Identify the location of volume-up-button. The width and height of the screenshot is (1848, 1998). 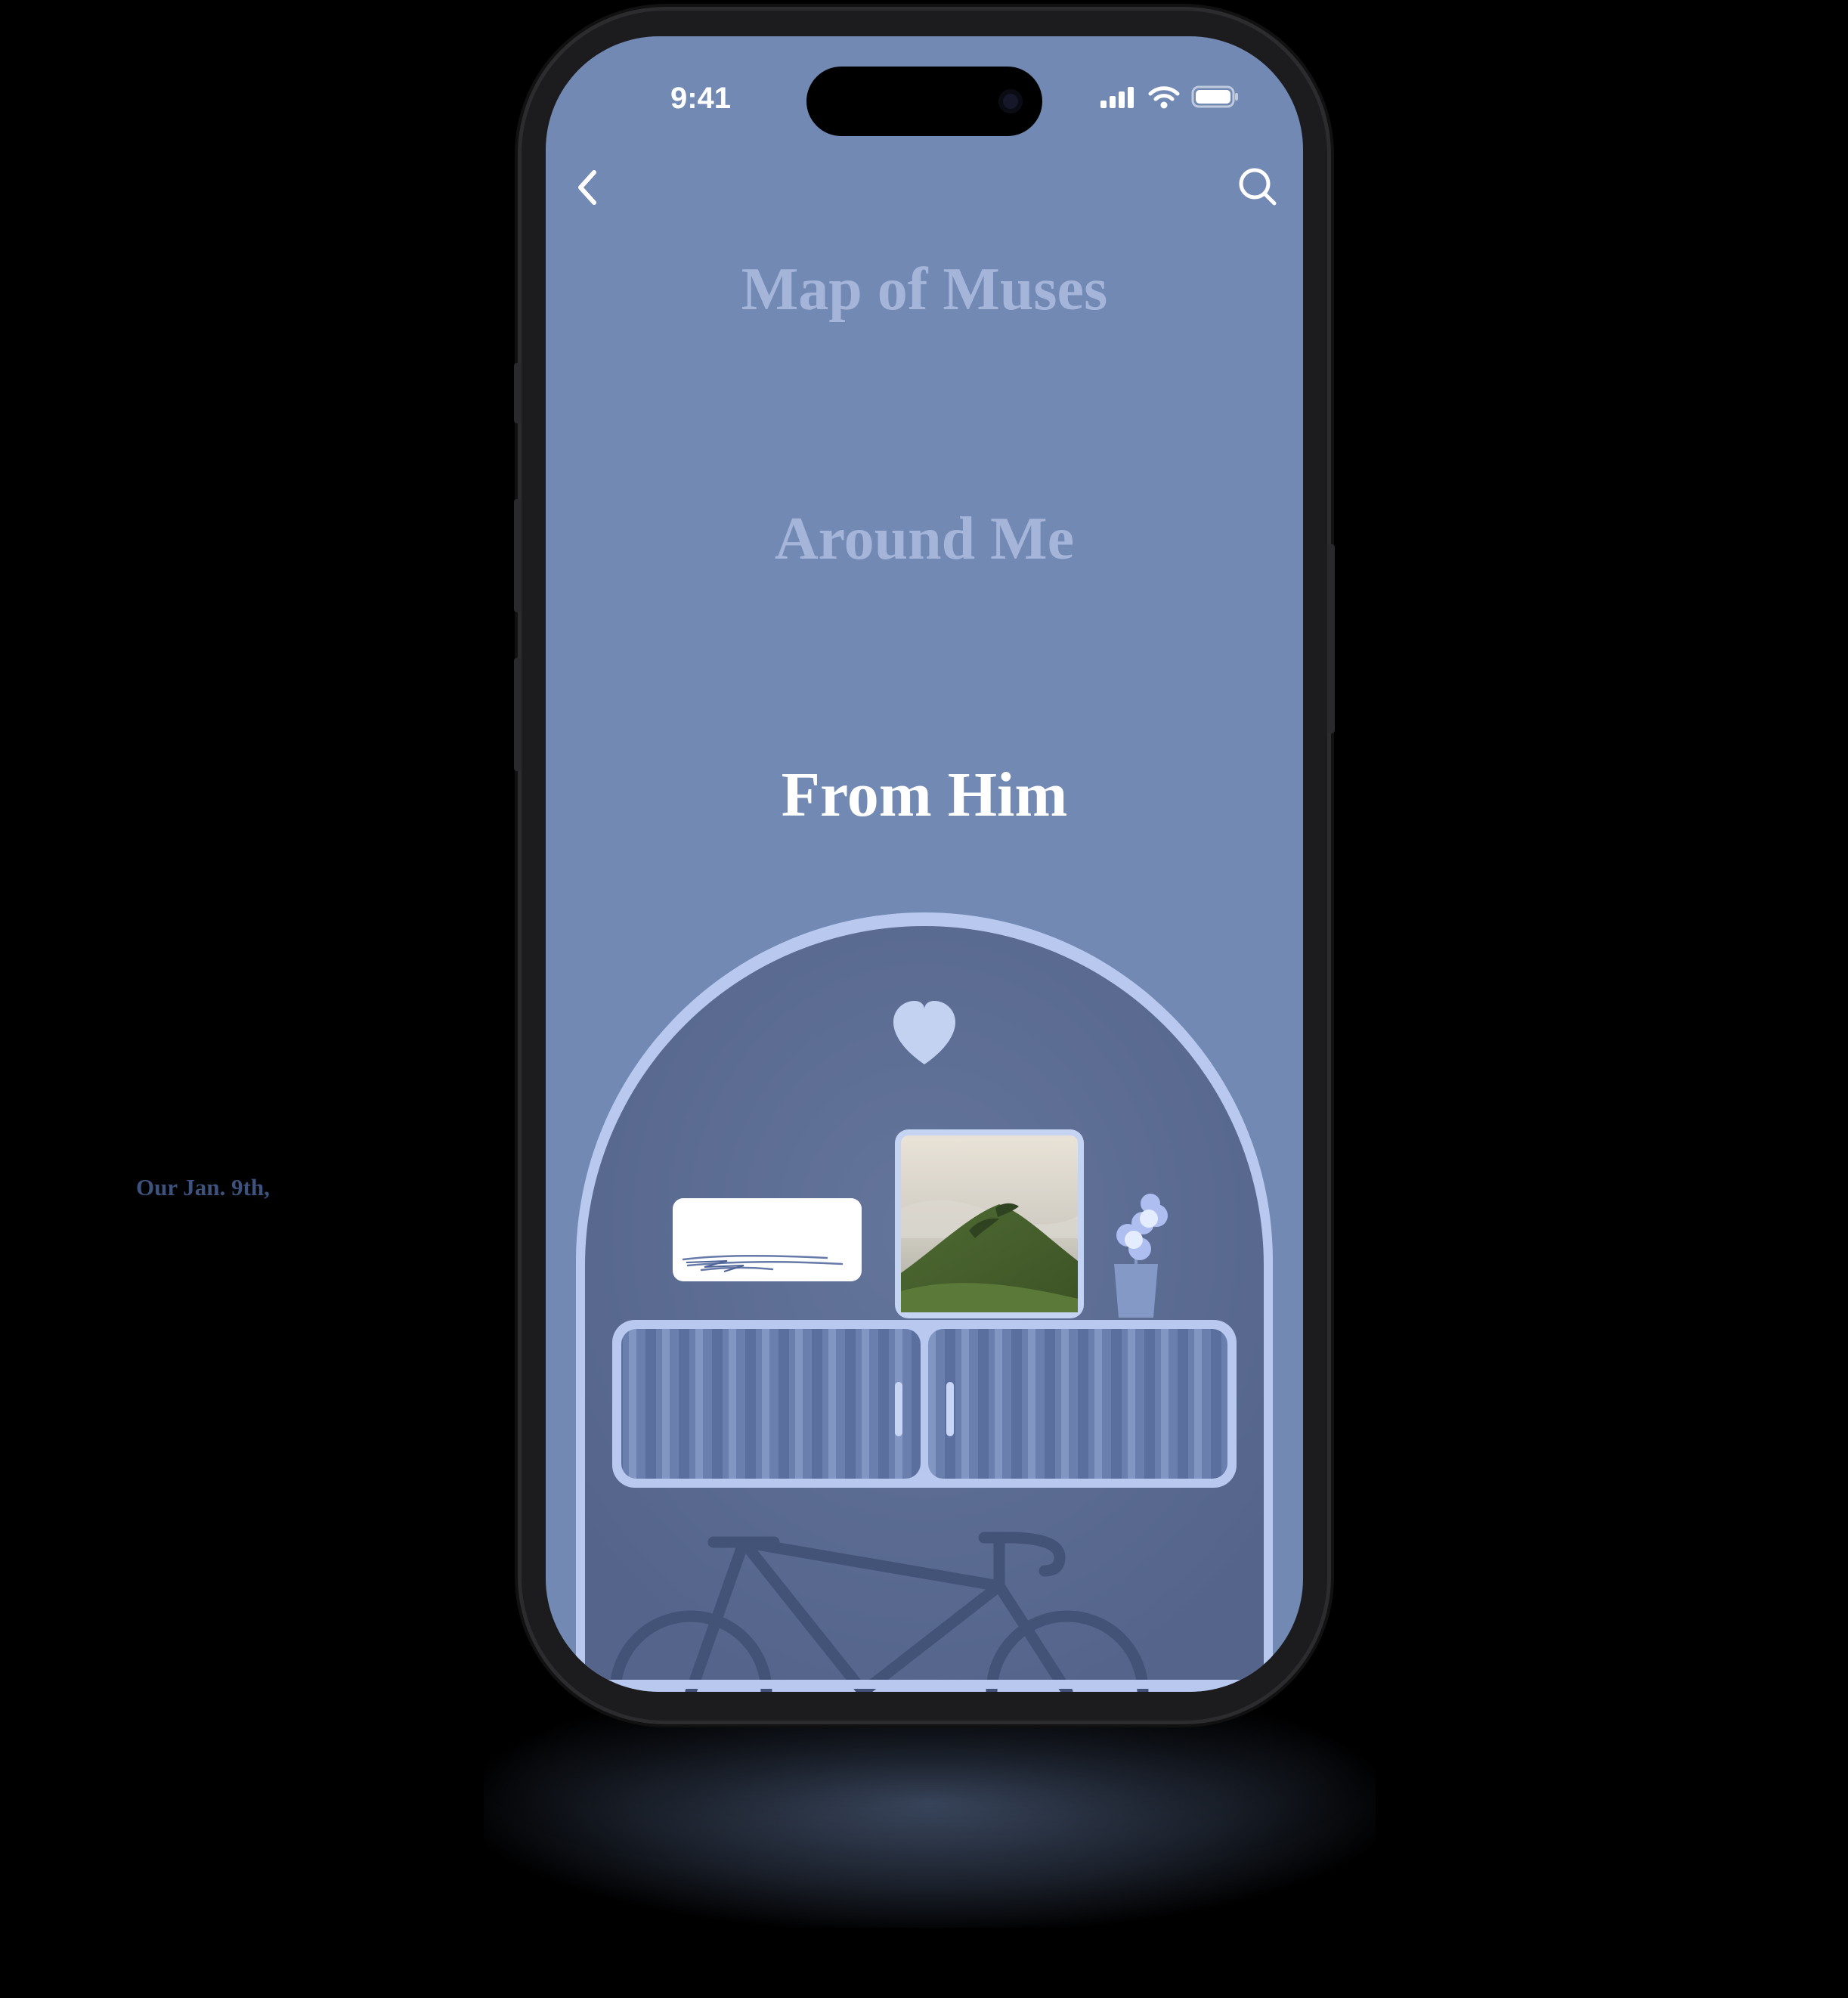
(518, 556).